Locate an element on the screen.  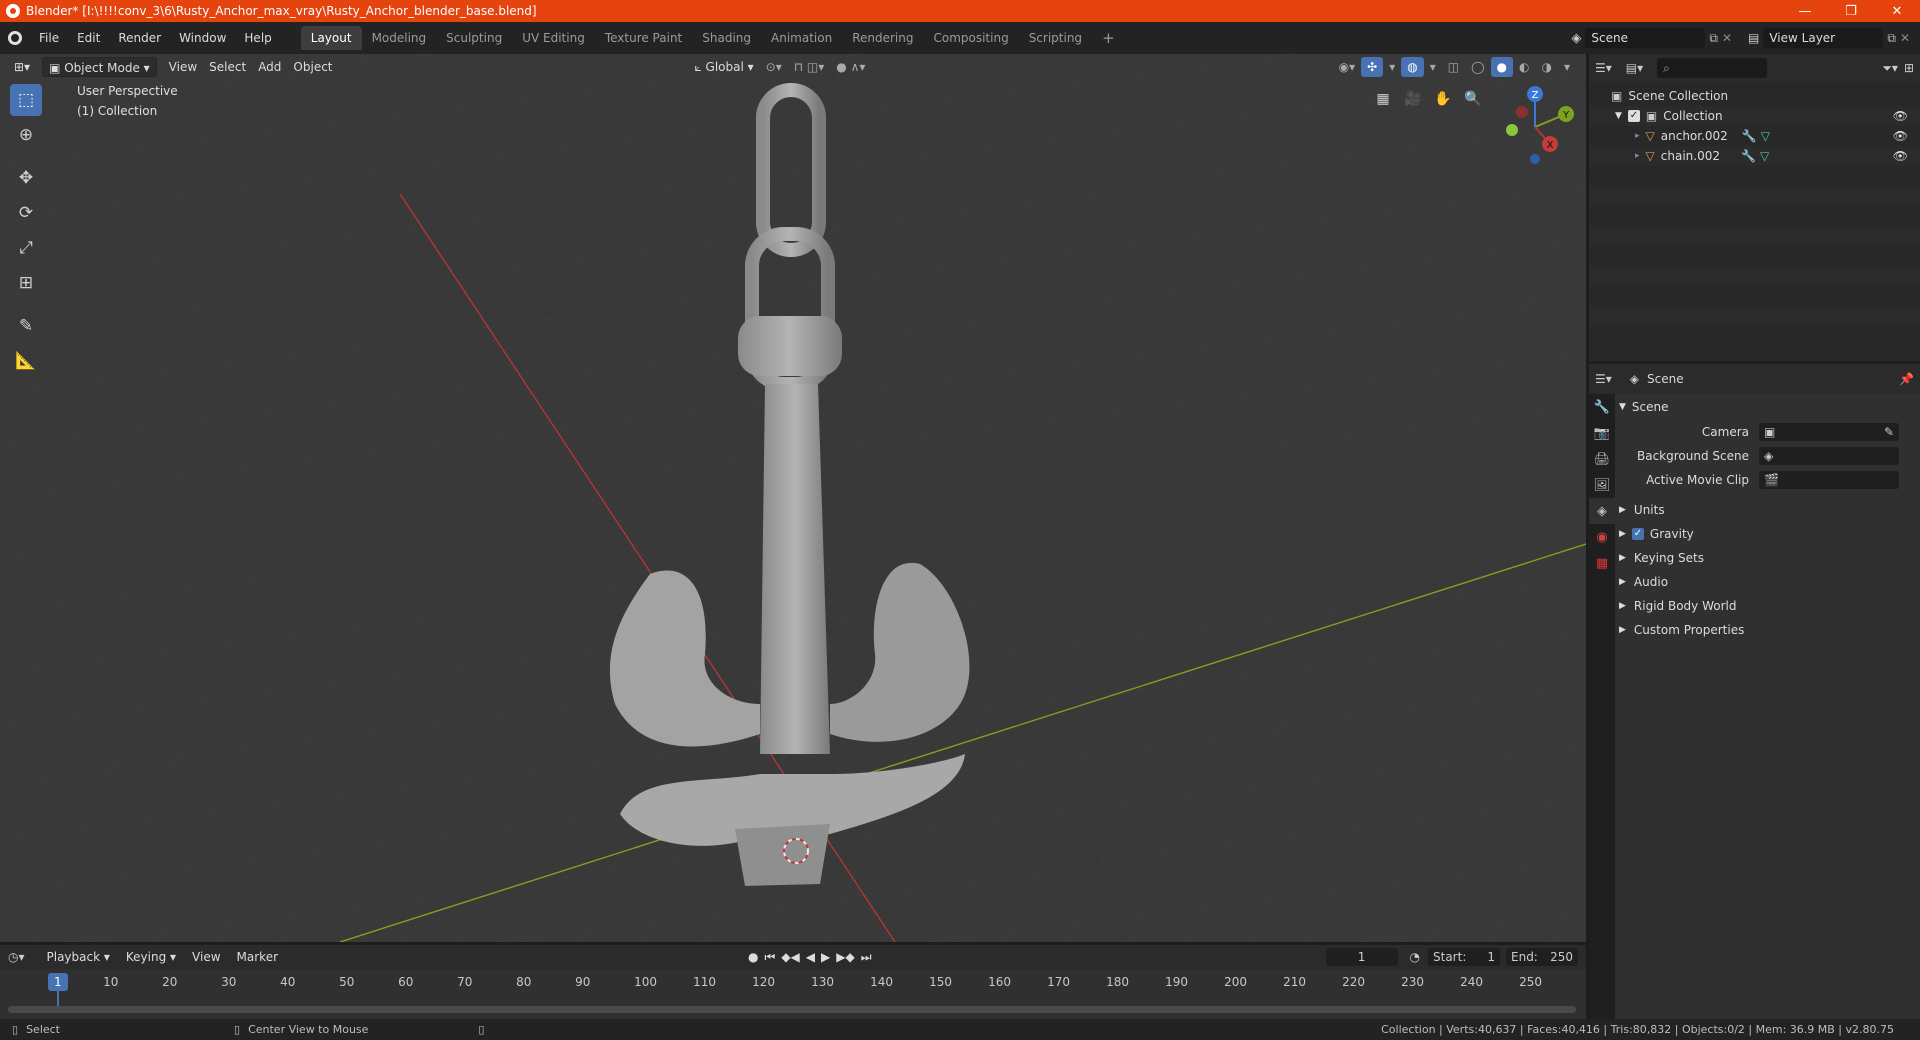
mesh-data-icon: ▽ is located at coordinates (1764, 156).